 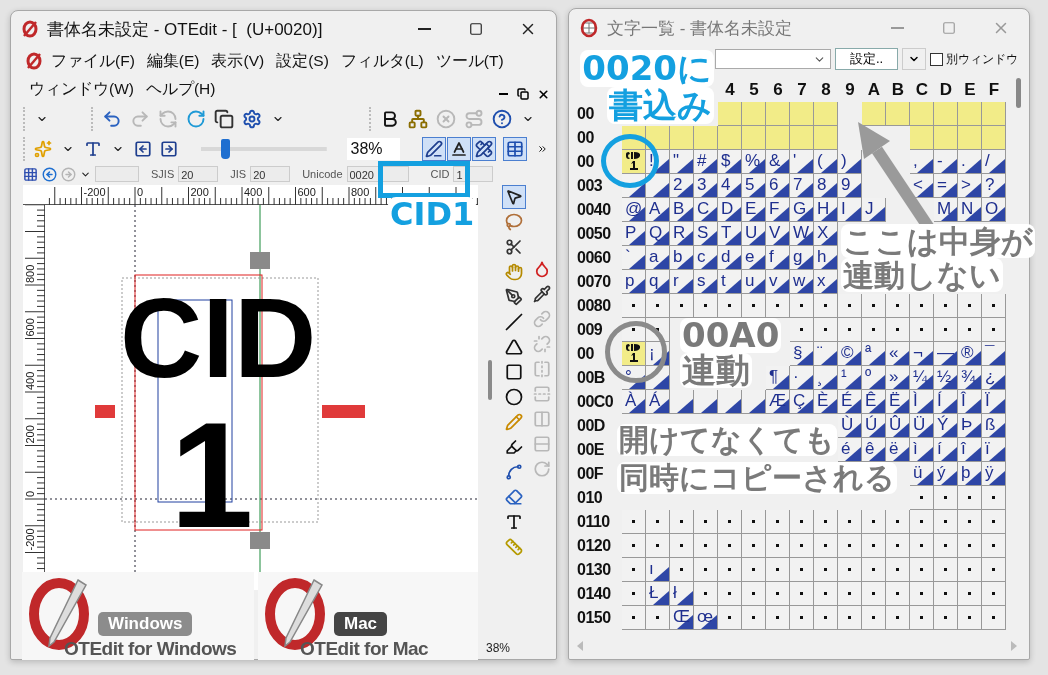 What do you see at coordinates (946, 354) in the screenshot?
I see `glyph-cell: —` at bounding box center [946, 354].